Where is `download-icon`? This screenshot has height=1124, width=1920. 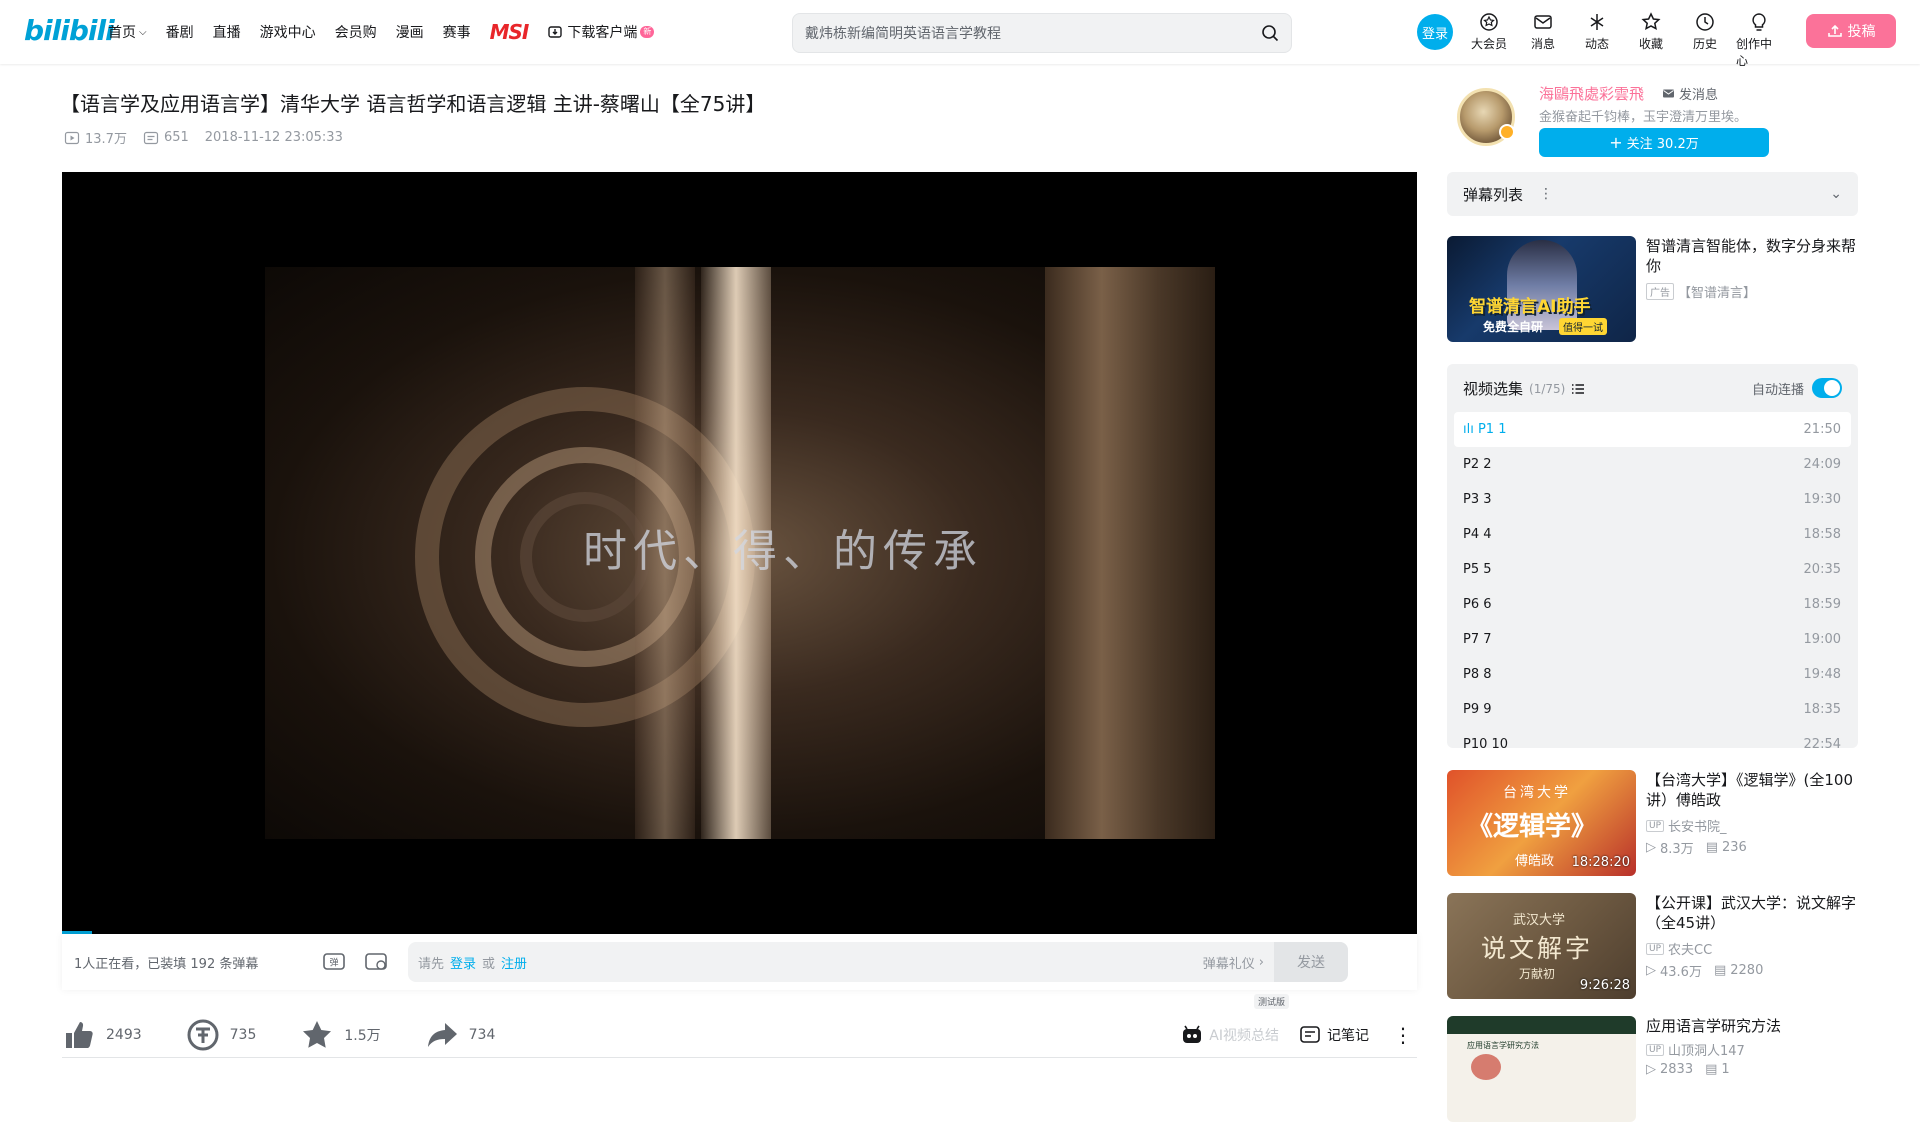
download-icon is located at coordinates (555, 32).